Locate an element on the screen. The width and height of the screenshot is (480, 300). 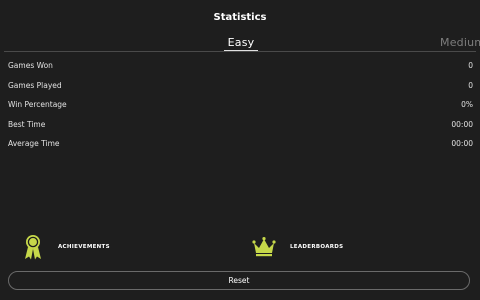
stat-row-games-won: Games Won 0 is located at coordinates (240, 66).